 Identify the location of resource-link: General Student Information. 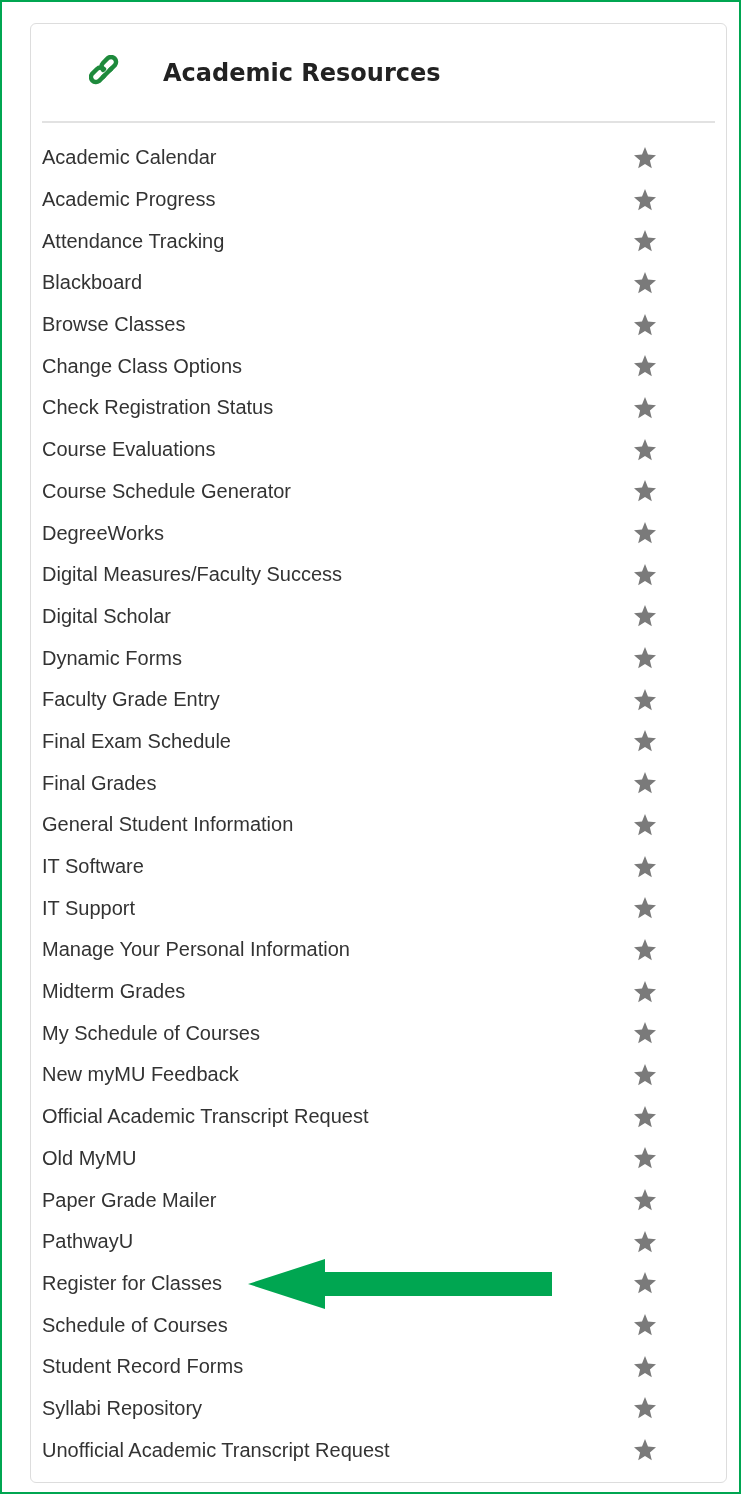
(168, 825).